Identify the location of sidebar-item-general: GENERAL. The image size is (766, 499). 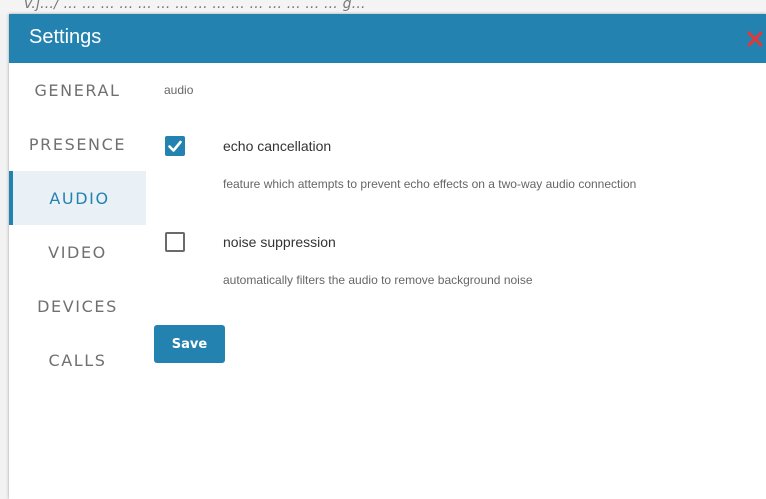
(77, 90).